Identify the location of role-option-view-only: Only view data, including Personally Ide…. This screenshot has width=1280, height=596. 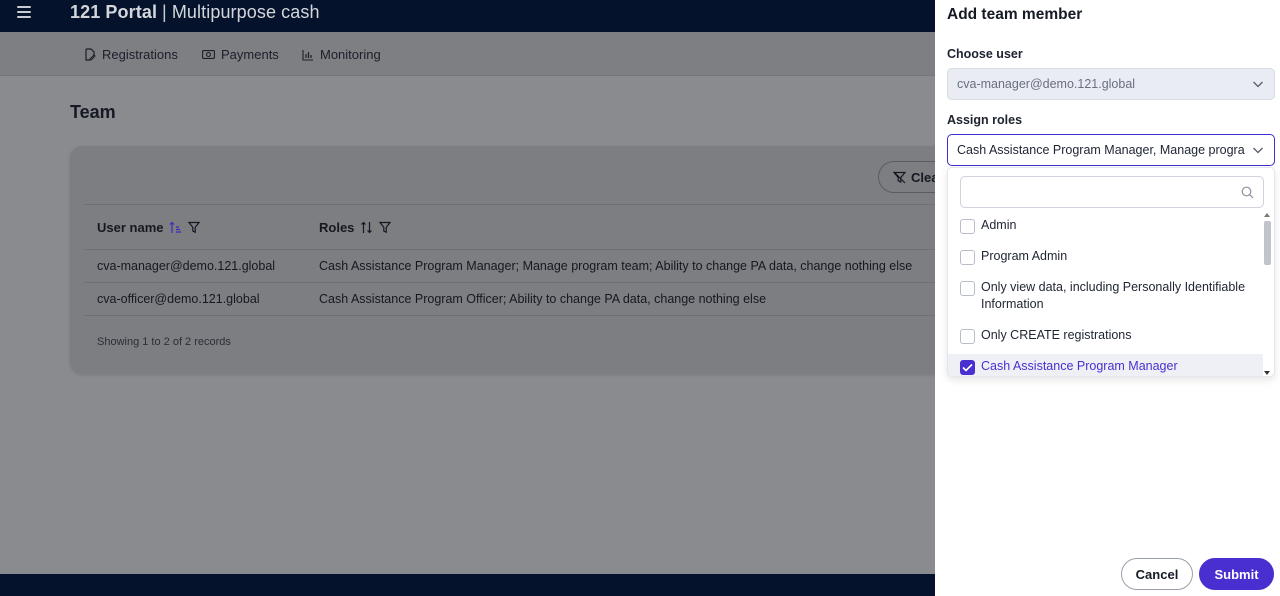
(1105, 298).